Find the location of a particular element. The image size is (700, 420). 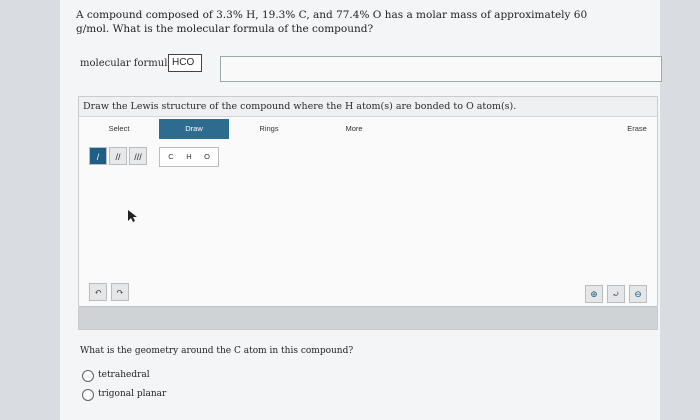

atom-h-button: H is located at coordinates (189, 157).